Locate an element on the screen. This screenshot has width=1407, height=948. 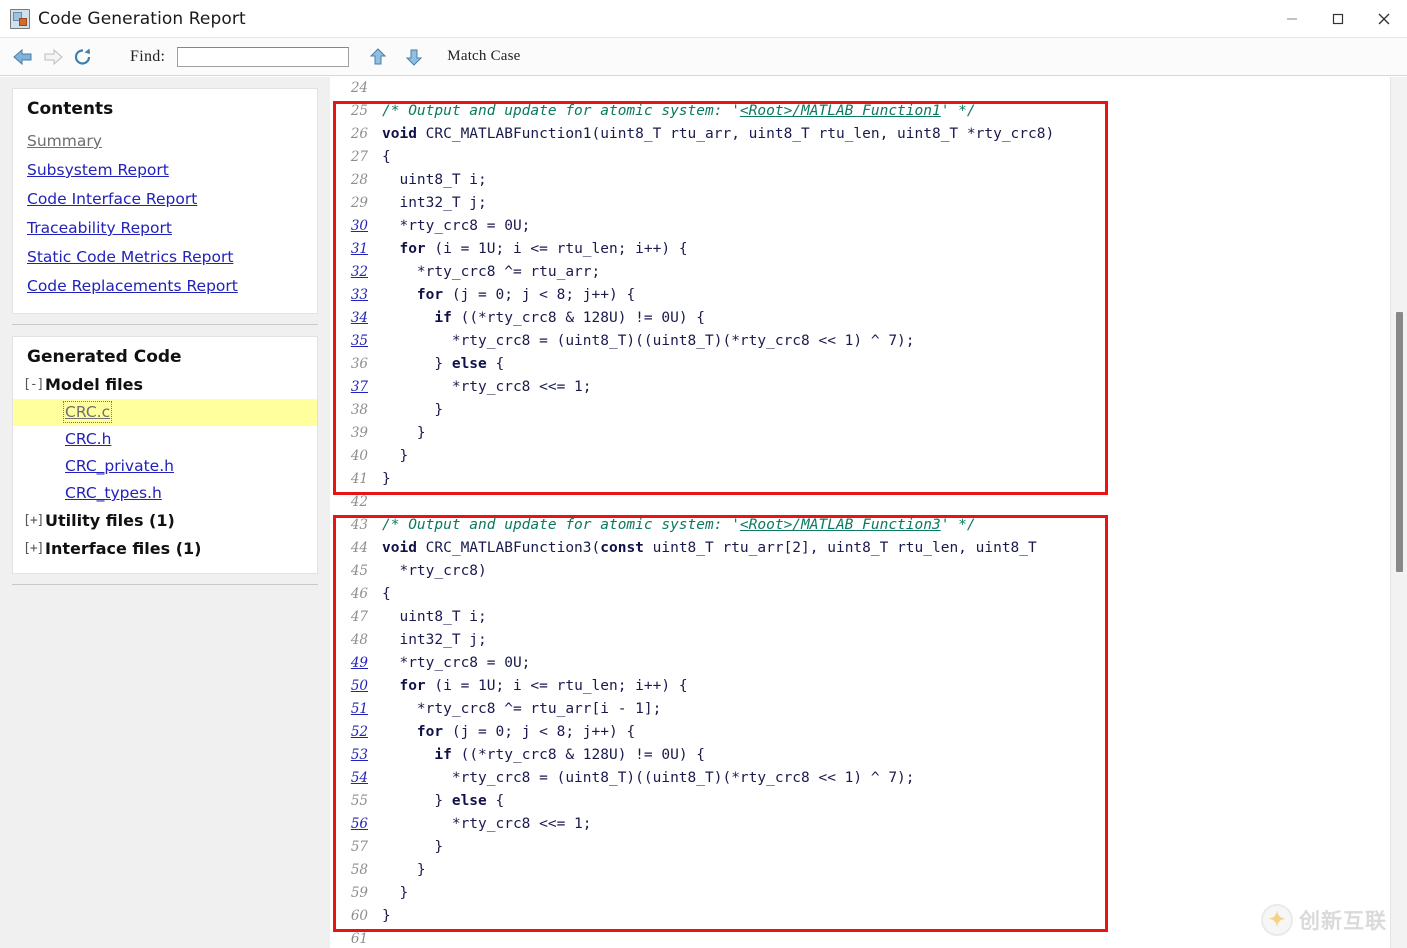
traceability-link: <Root>/MATLAB Function3 is located at coordinates (840, 525).